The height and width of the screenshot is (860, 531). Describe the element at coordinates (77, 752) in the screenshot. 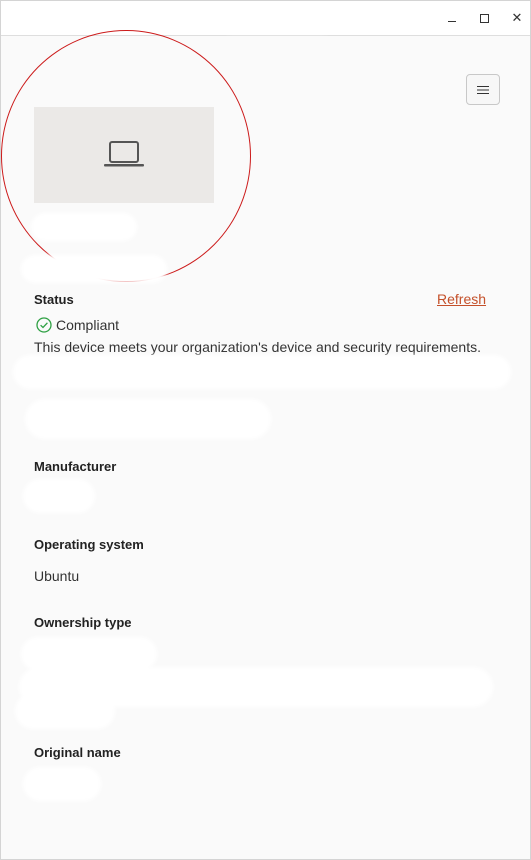

I see `original-name-label: Original name` at that location.